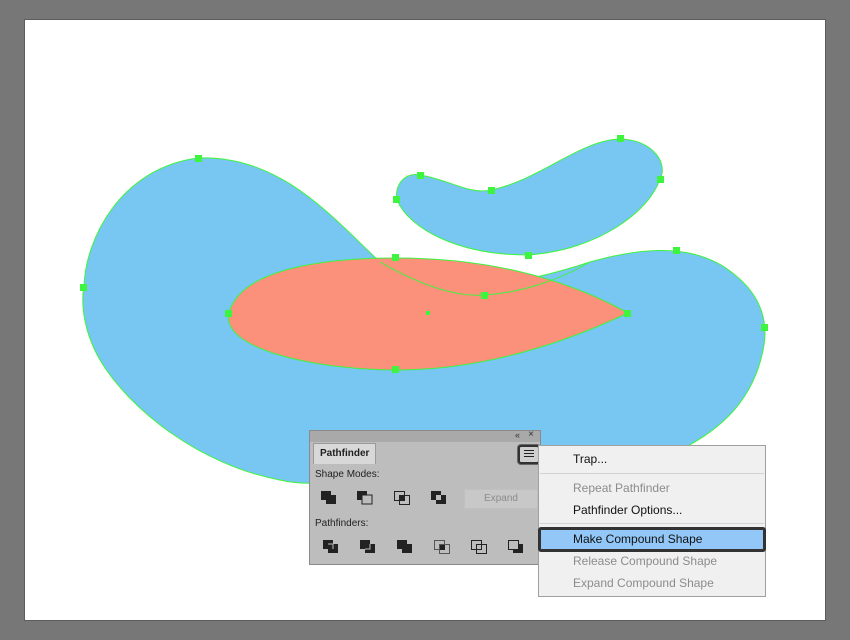  What do you see at coordinates (345, 453) in the screenshot?
I see `tab-pathfinder: Pathfinder` at bounding box center [345, 453].